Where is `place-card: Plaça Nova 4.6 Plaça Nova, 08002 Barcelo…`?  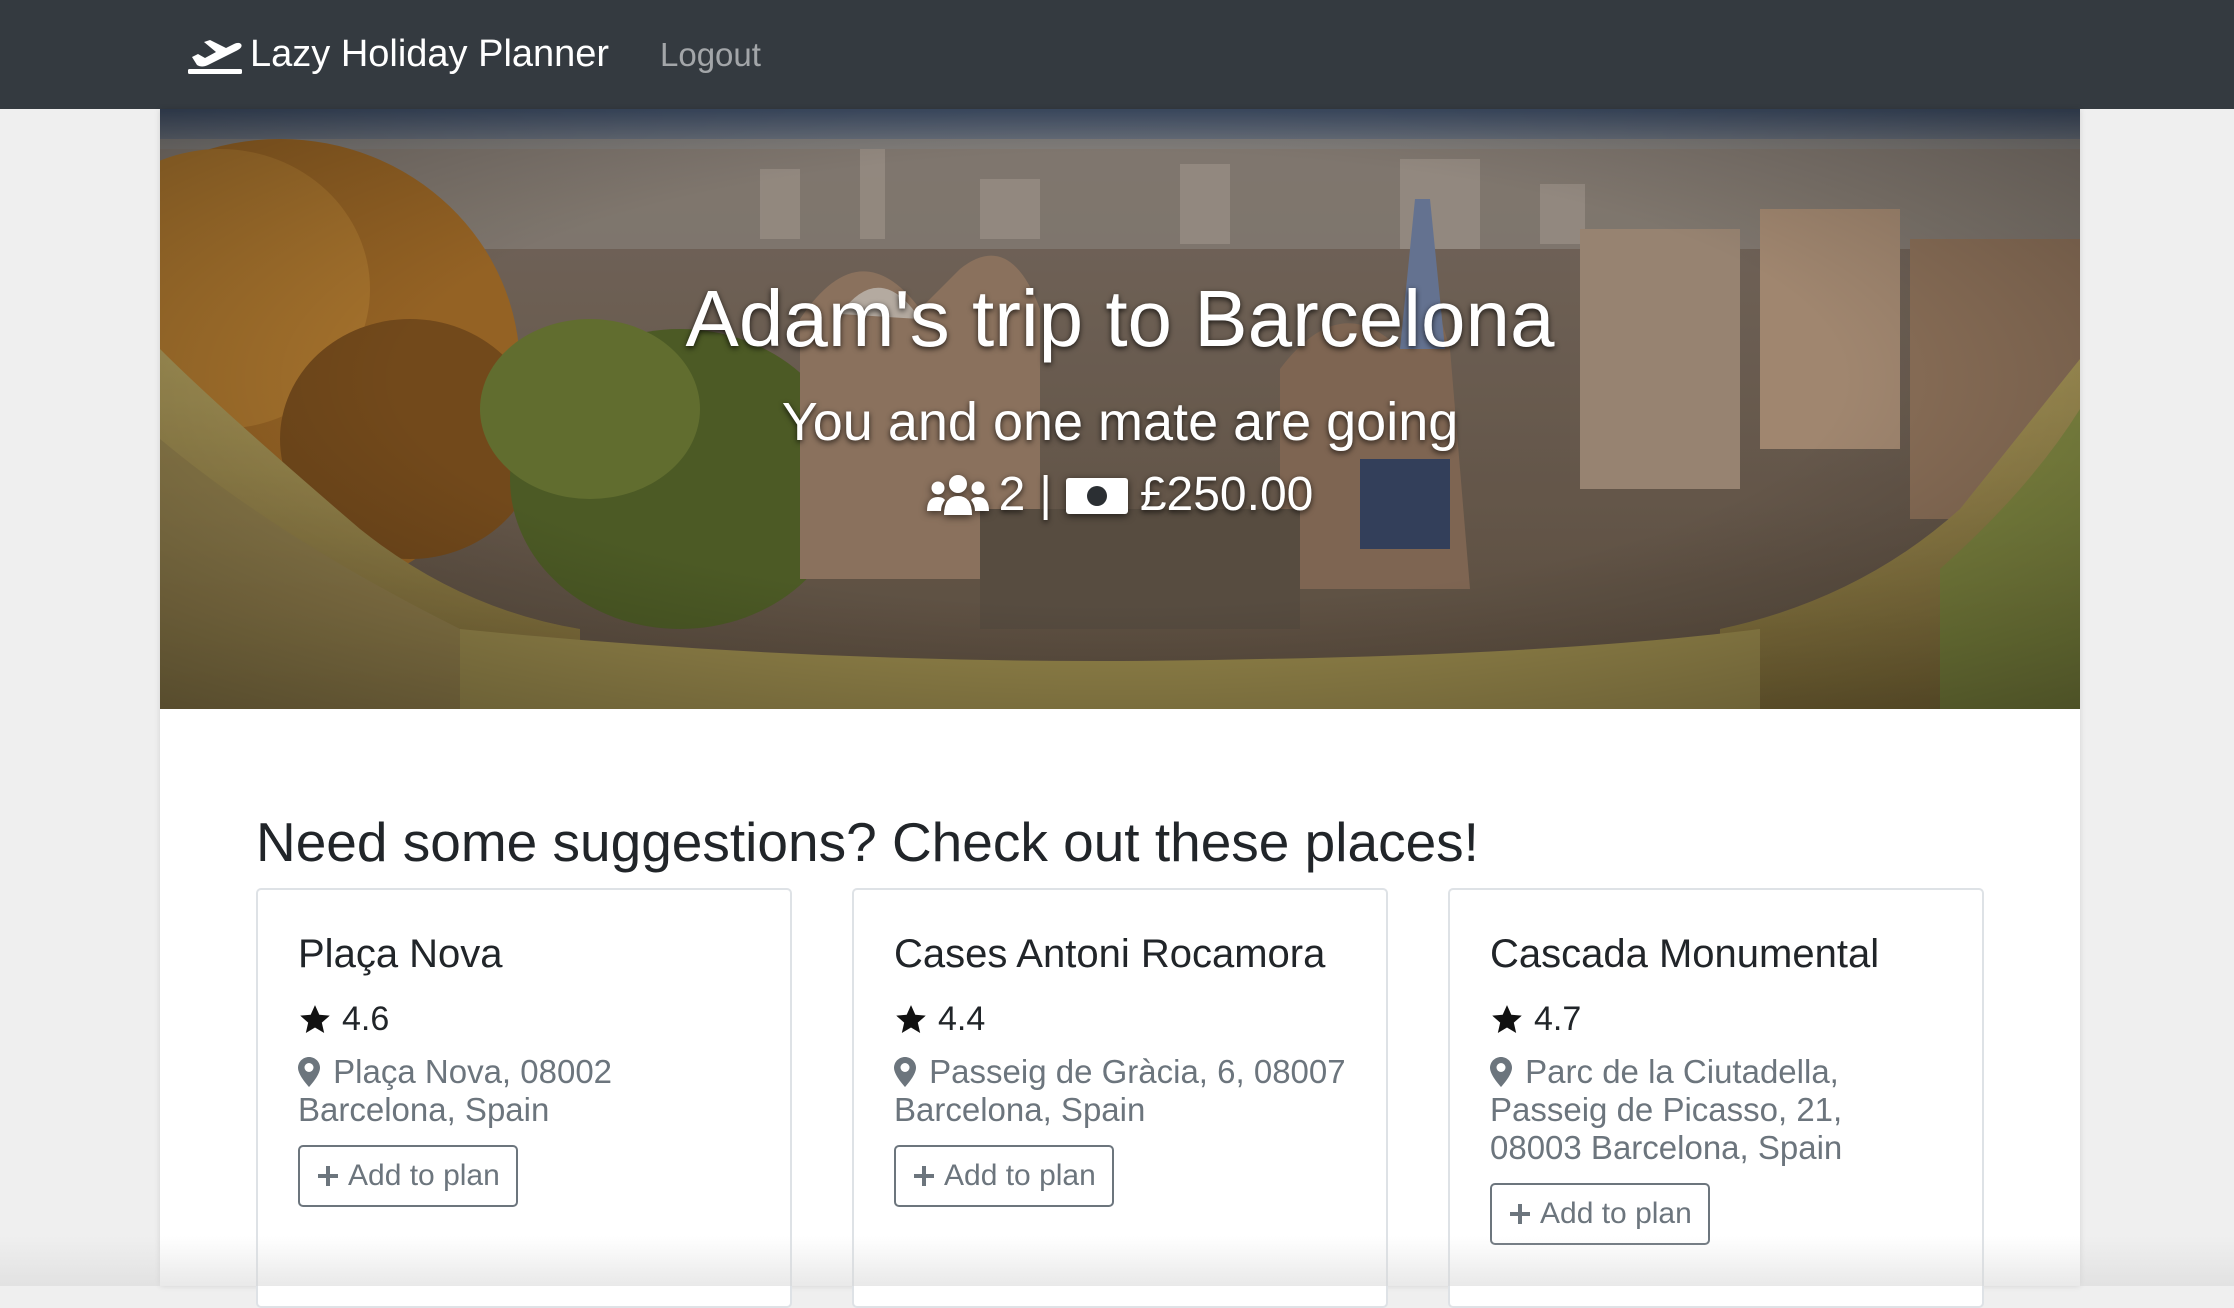 place-card: Plaça Nova 4.6 Plaça Nova, 08002 Barcelo… is located at coordinates (524, 1098).